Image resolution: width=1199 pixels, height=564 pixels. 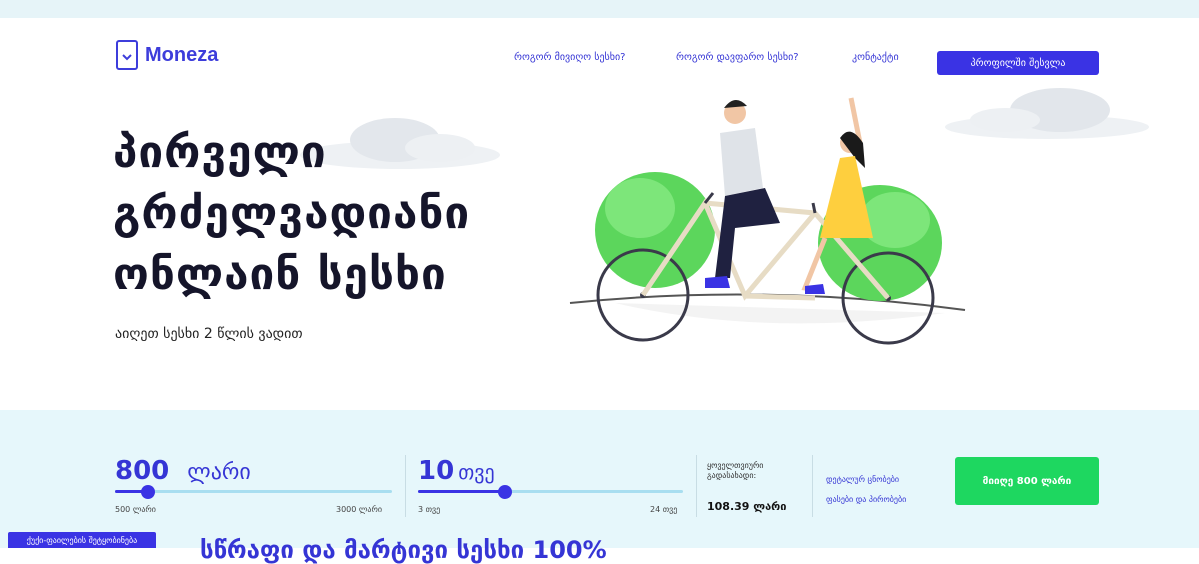 I want to click on amount-max-label: 3000 ლარი, so click(x=359, y=509).